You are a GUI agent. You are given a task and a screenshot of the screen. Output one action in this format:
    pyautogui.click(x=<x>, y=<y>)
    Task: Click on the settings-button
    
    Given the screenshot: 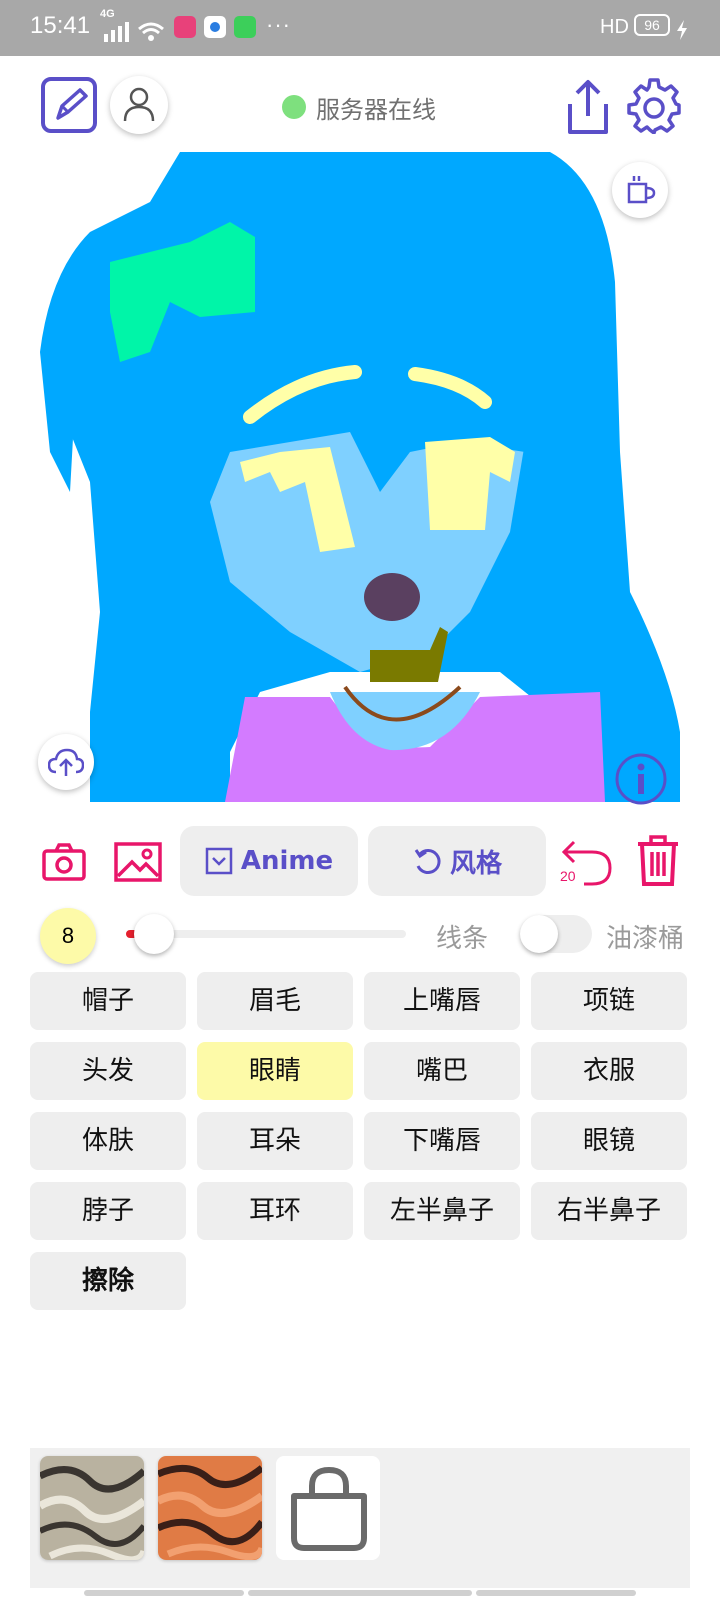 What is the action you would take?
    pyautogui.click(x=654, y=106)
    